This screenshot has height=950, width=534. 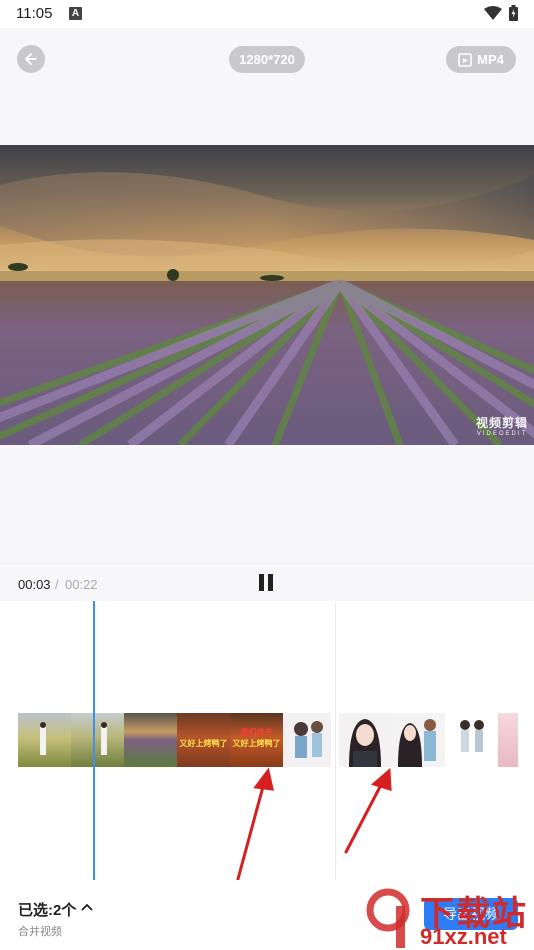 I want to click on player-controls: 00:03 / 00:22, so click(x=267, y=582).